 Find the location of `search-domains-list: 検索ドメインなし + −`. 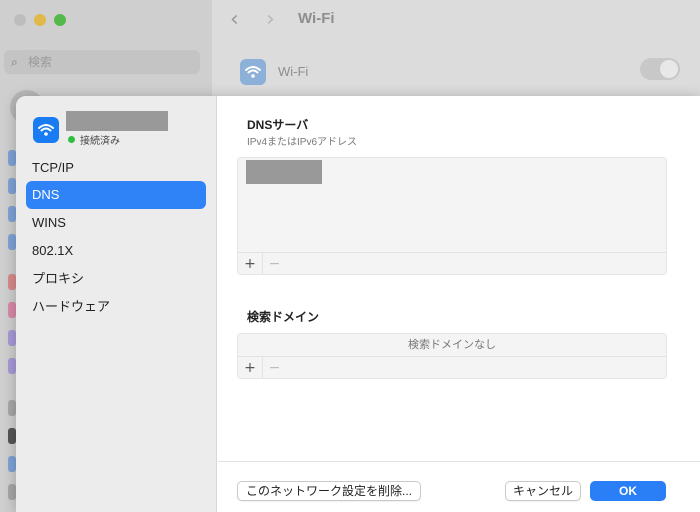

search-domains-list: 検索ドメインなし + − is located at coordinates (452, 356).